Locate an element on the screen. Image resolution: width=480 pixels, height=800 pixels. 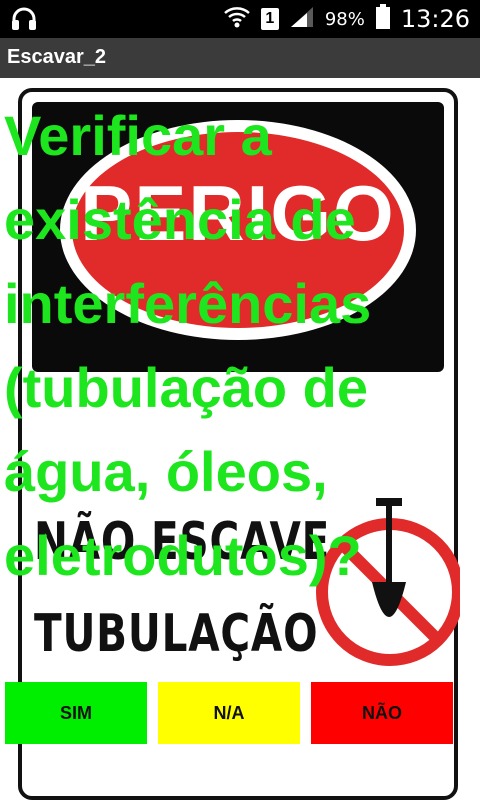
status-bar: 1 98% 13:26 is located at coordinates (240, 19).